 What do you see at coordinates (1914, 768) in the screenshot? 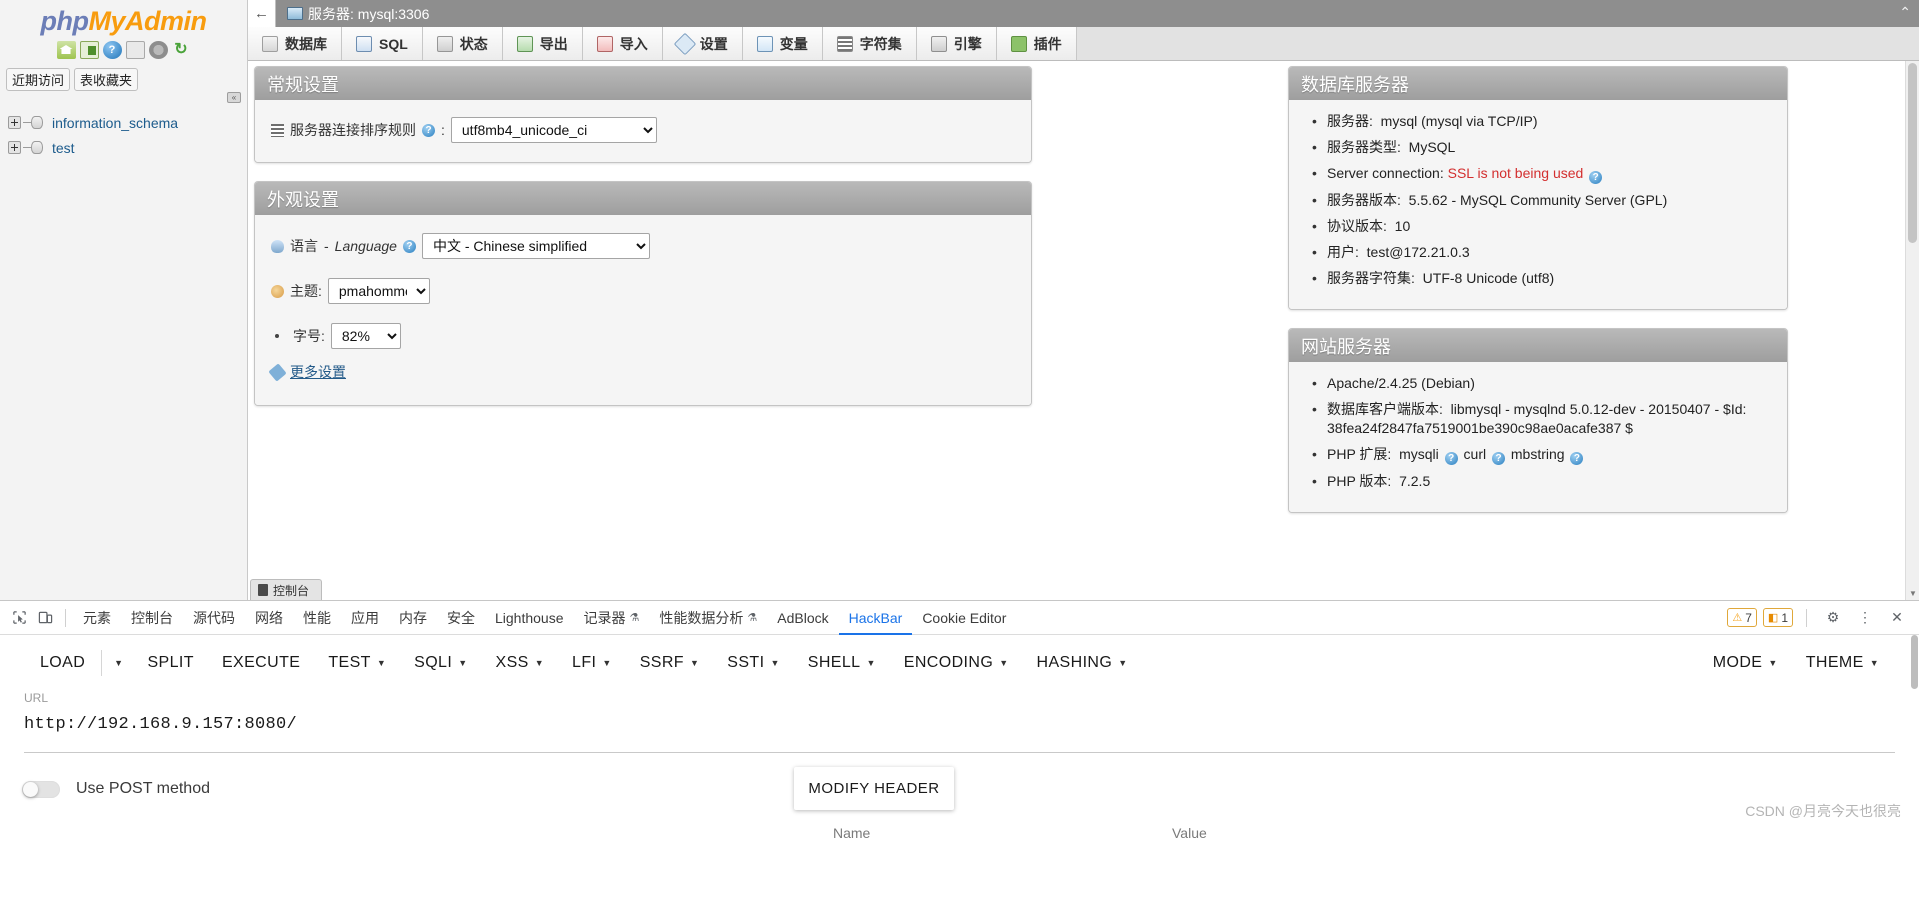
I see `hackbar-scrollbar` at bounding box center [1914, 768].